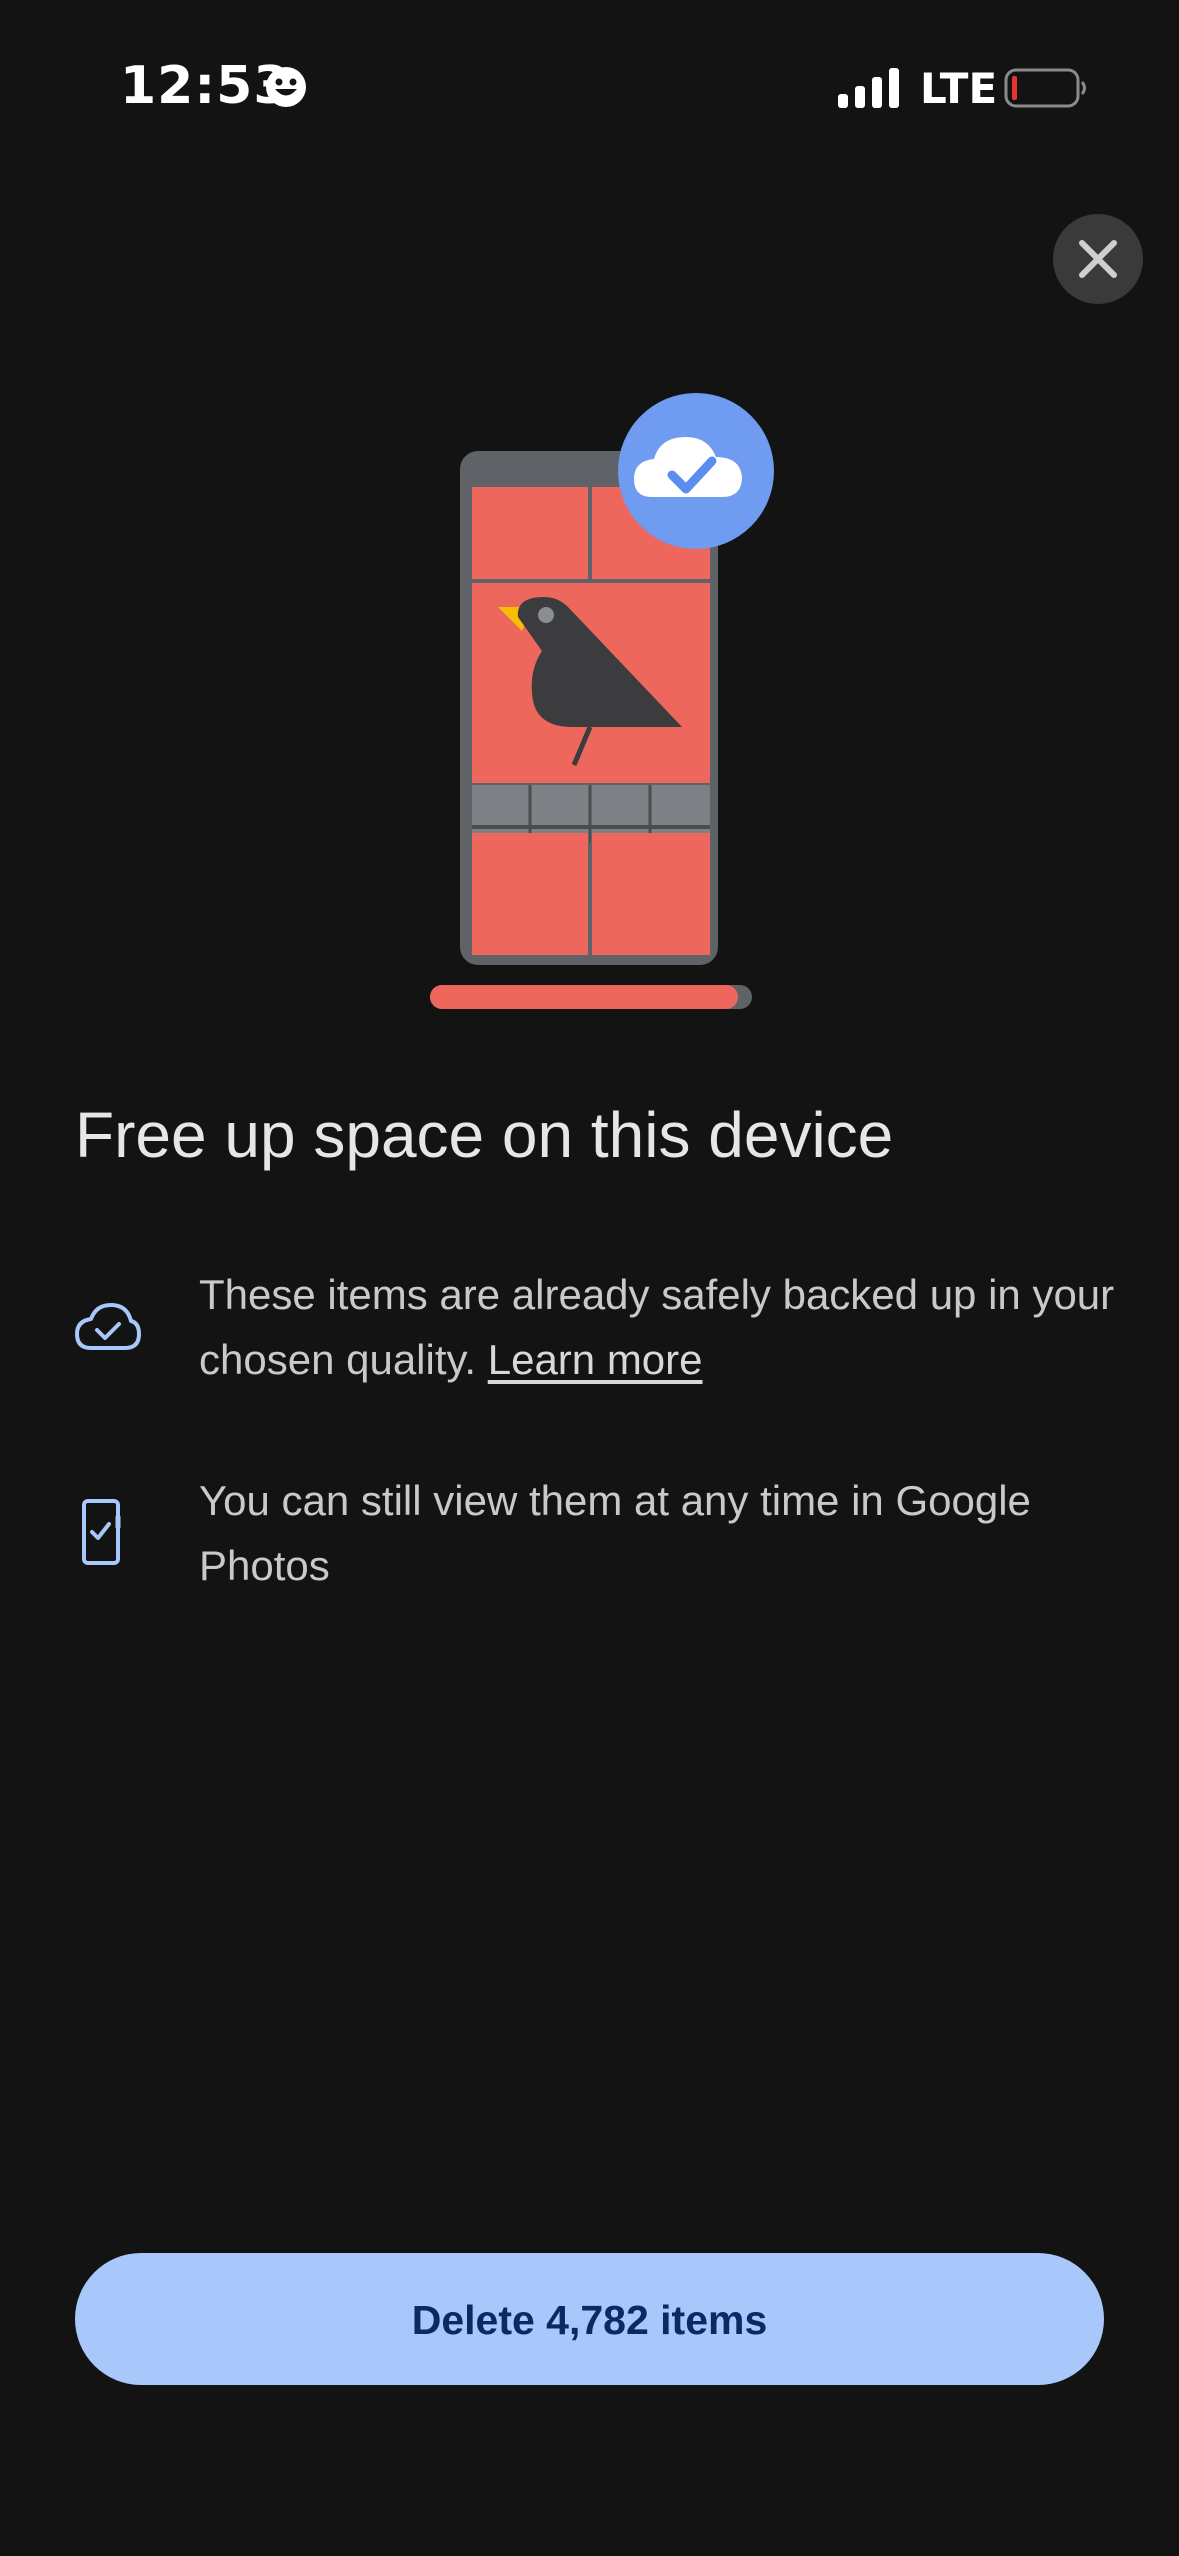  Describe the element at coordinates (589, 87) in the screenshot. I see `status-bar: 12:53 LTE` at that location.